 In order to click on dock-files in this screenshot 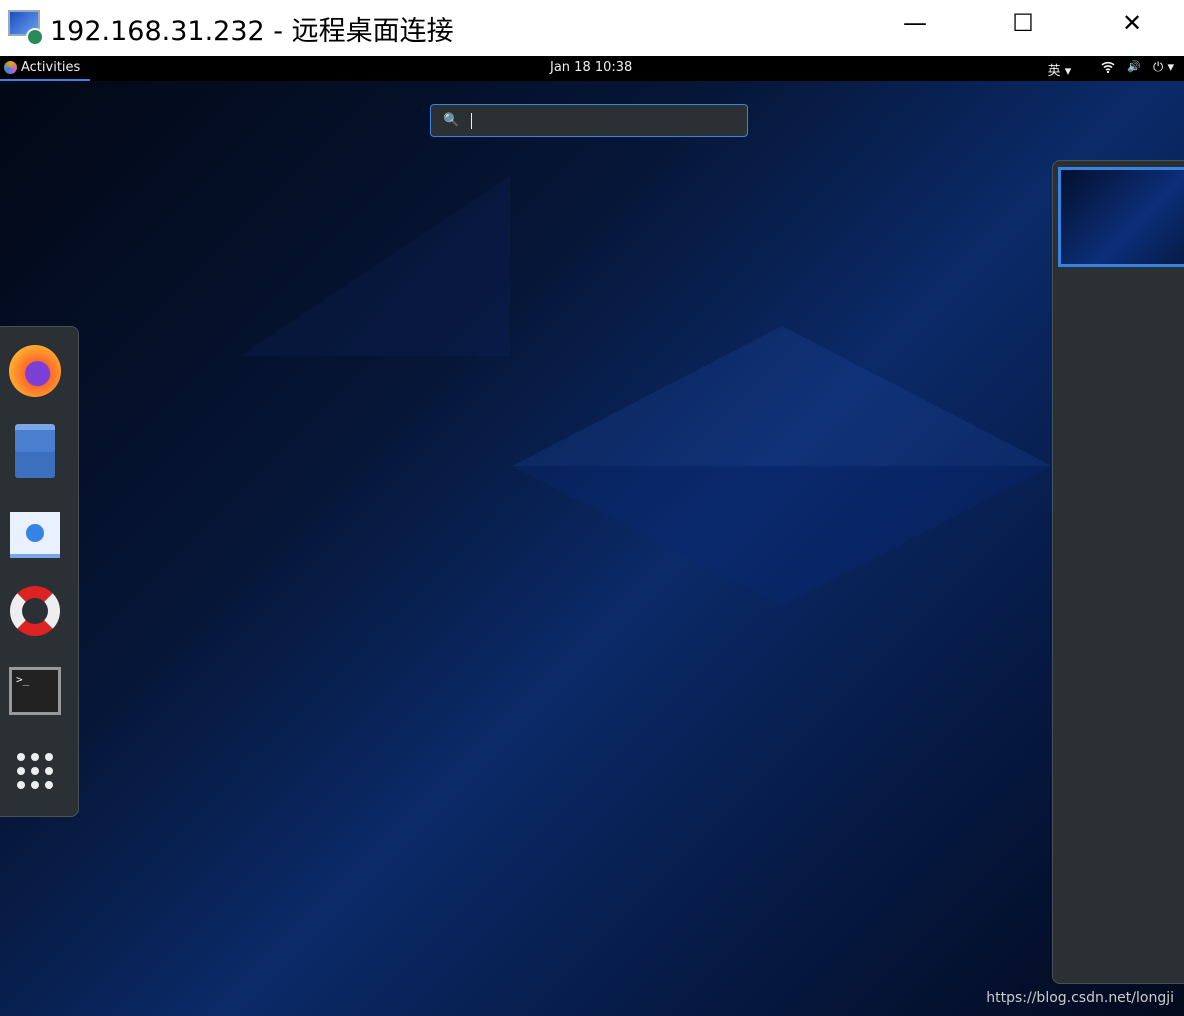, I will do `click(35, 451)`.